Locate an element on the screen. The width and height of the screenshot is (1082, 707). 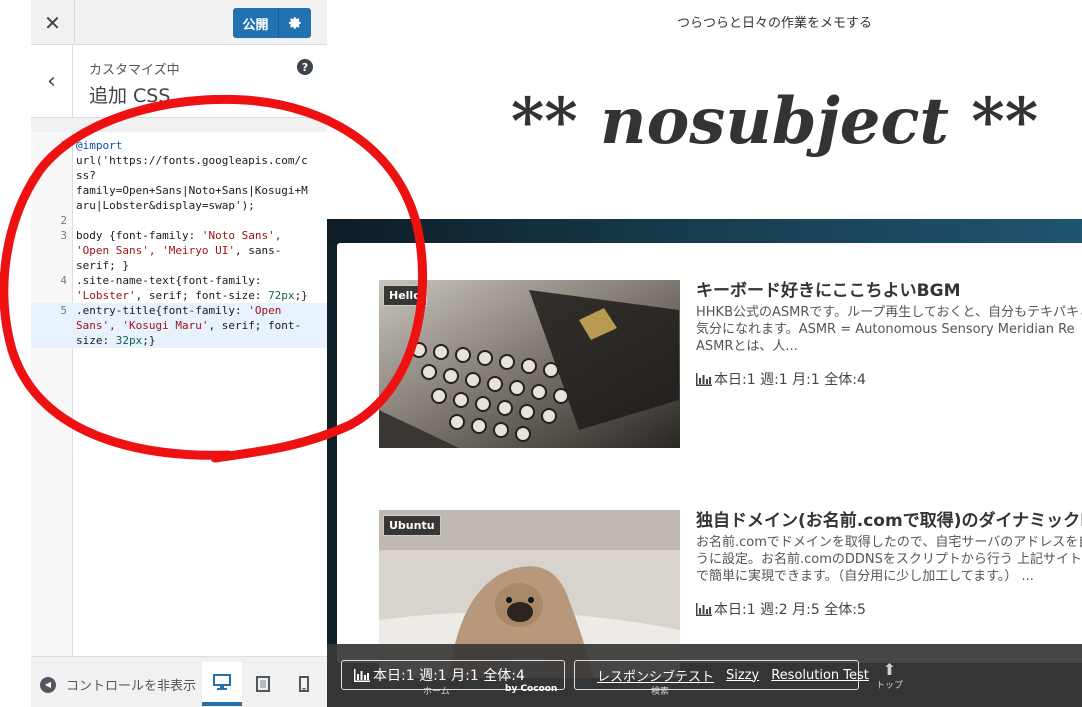
chevron-left-icon: ‹ is located at coordinates (51, 81).